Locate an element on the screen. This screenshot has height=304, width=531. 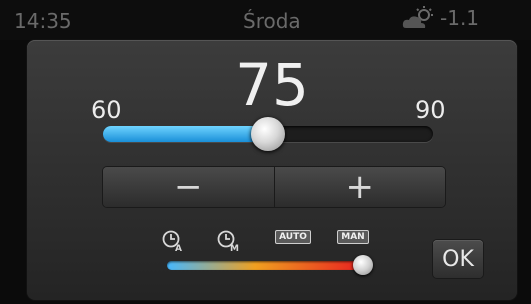
clock-m-icon: M is located at coordinates (228, 241).